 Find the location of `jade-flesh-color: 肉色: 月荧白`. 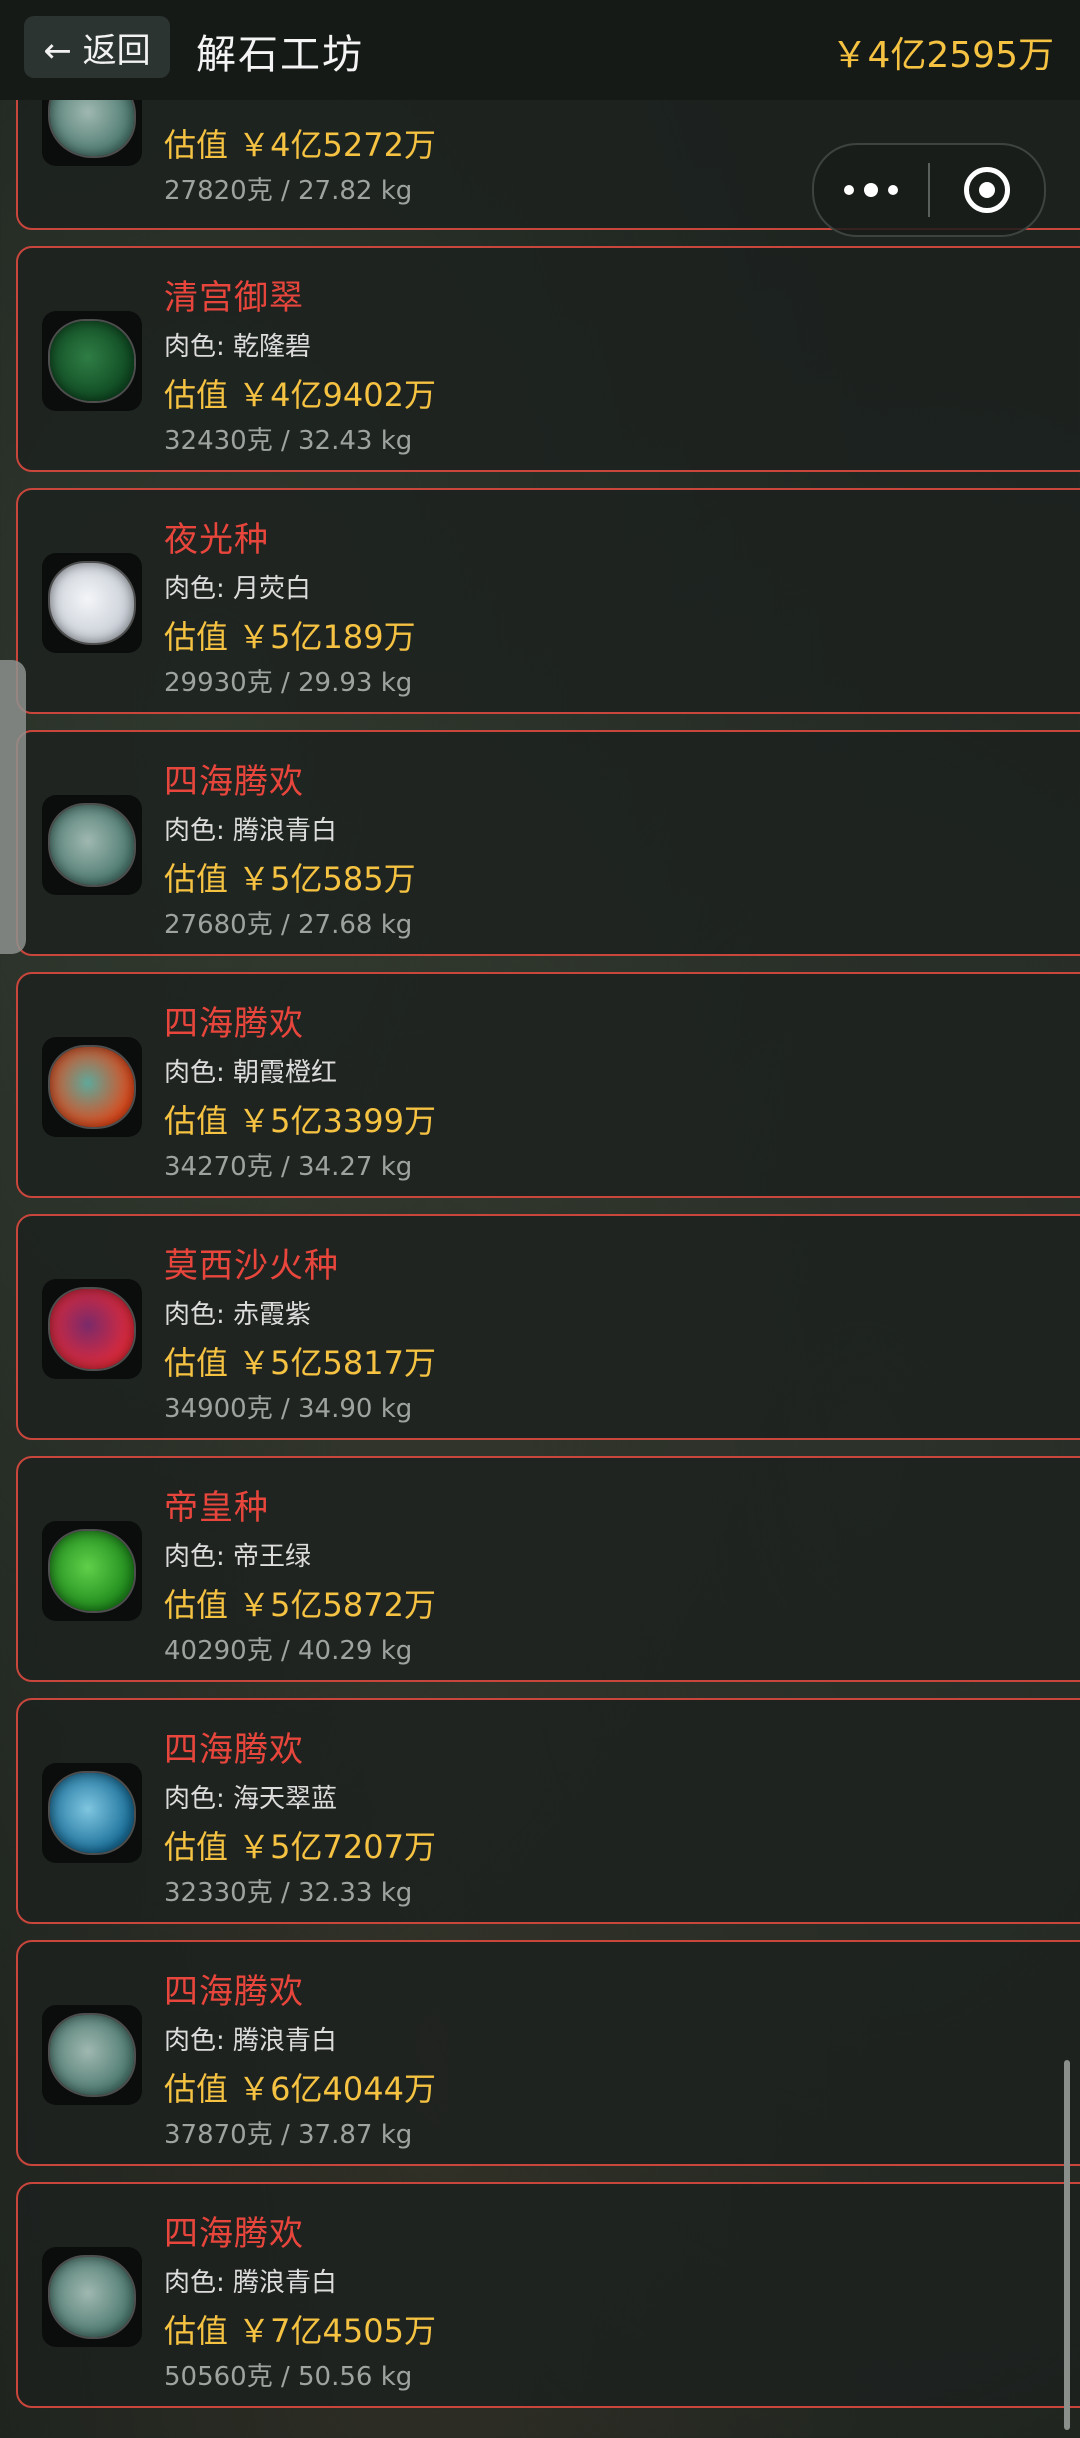

jade-flesh-color: 肉色: 月荧白 is located at coordinates (238, 589).